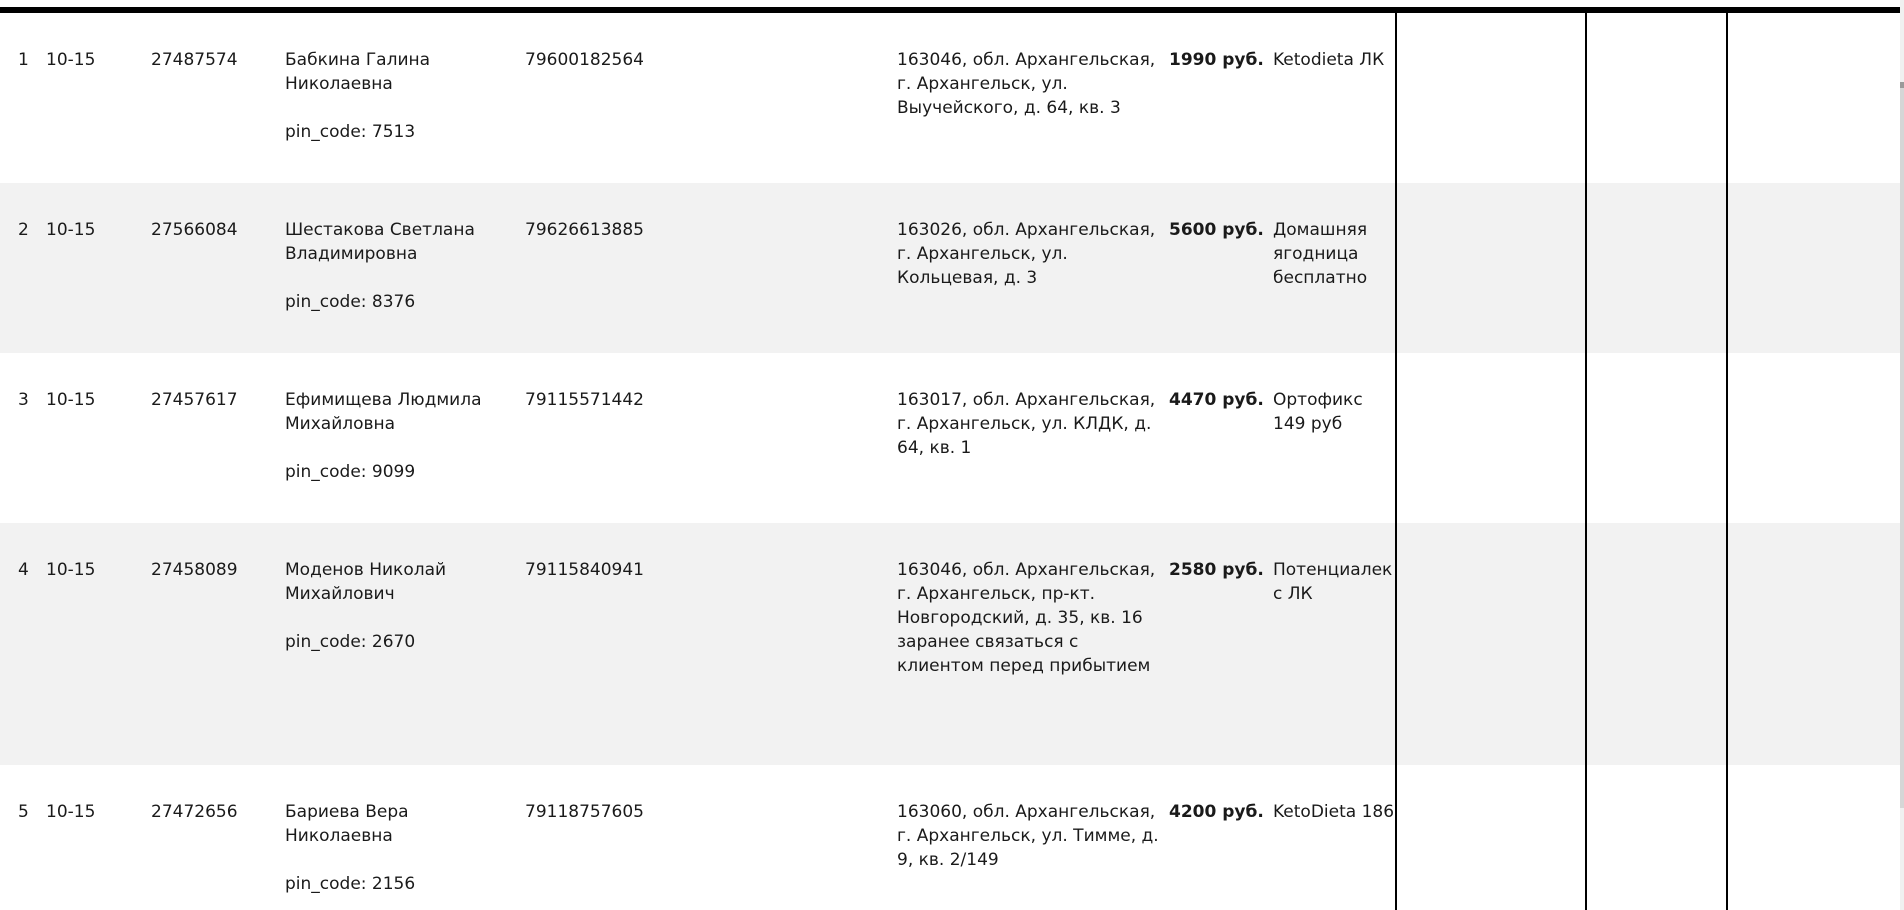 The height and width of the screenshot is (910, 1904). I want to click on customer-cell: Бабкина Галина Николаевна pin_code: 7513, so click(405, 98).